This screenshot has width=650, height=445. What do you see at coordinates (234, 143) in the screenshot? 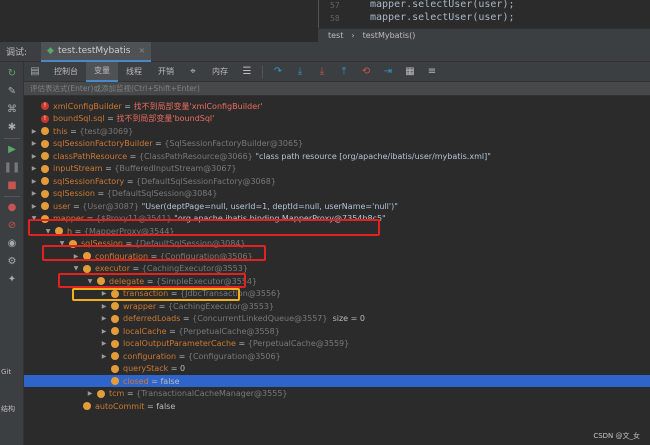
I see `variable-type: {SqlSessionFactoryBuilder@3065}` at bounding box center [234, 143].